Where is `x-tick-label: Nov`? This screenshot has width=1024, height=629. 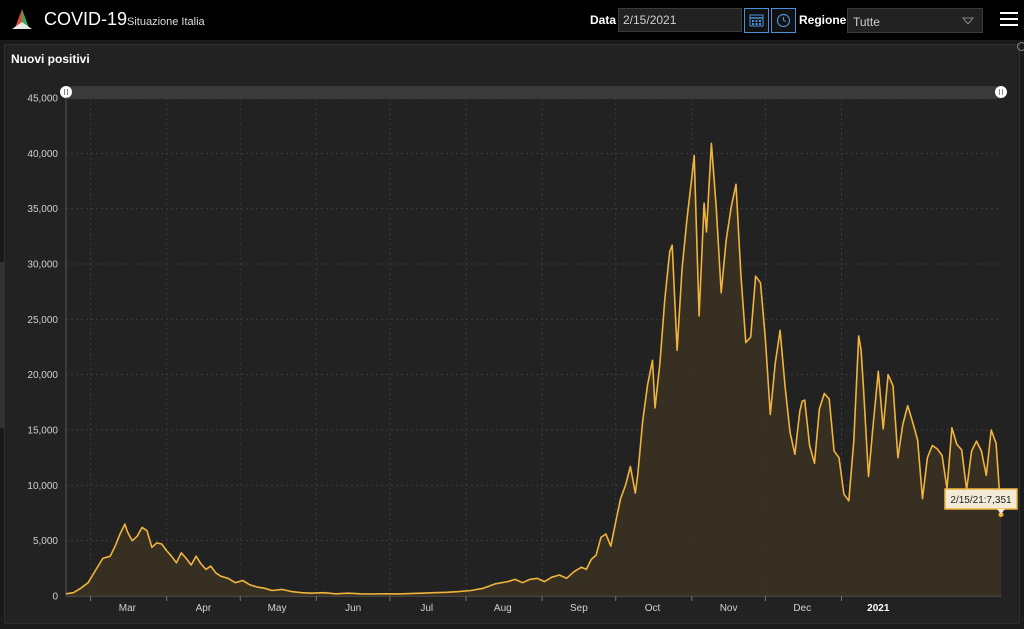 x-tick-label: Nov is located at coordinates (729, 608).